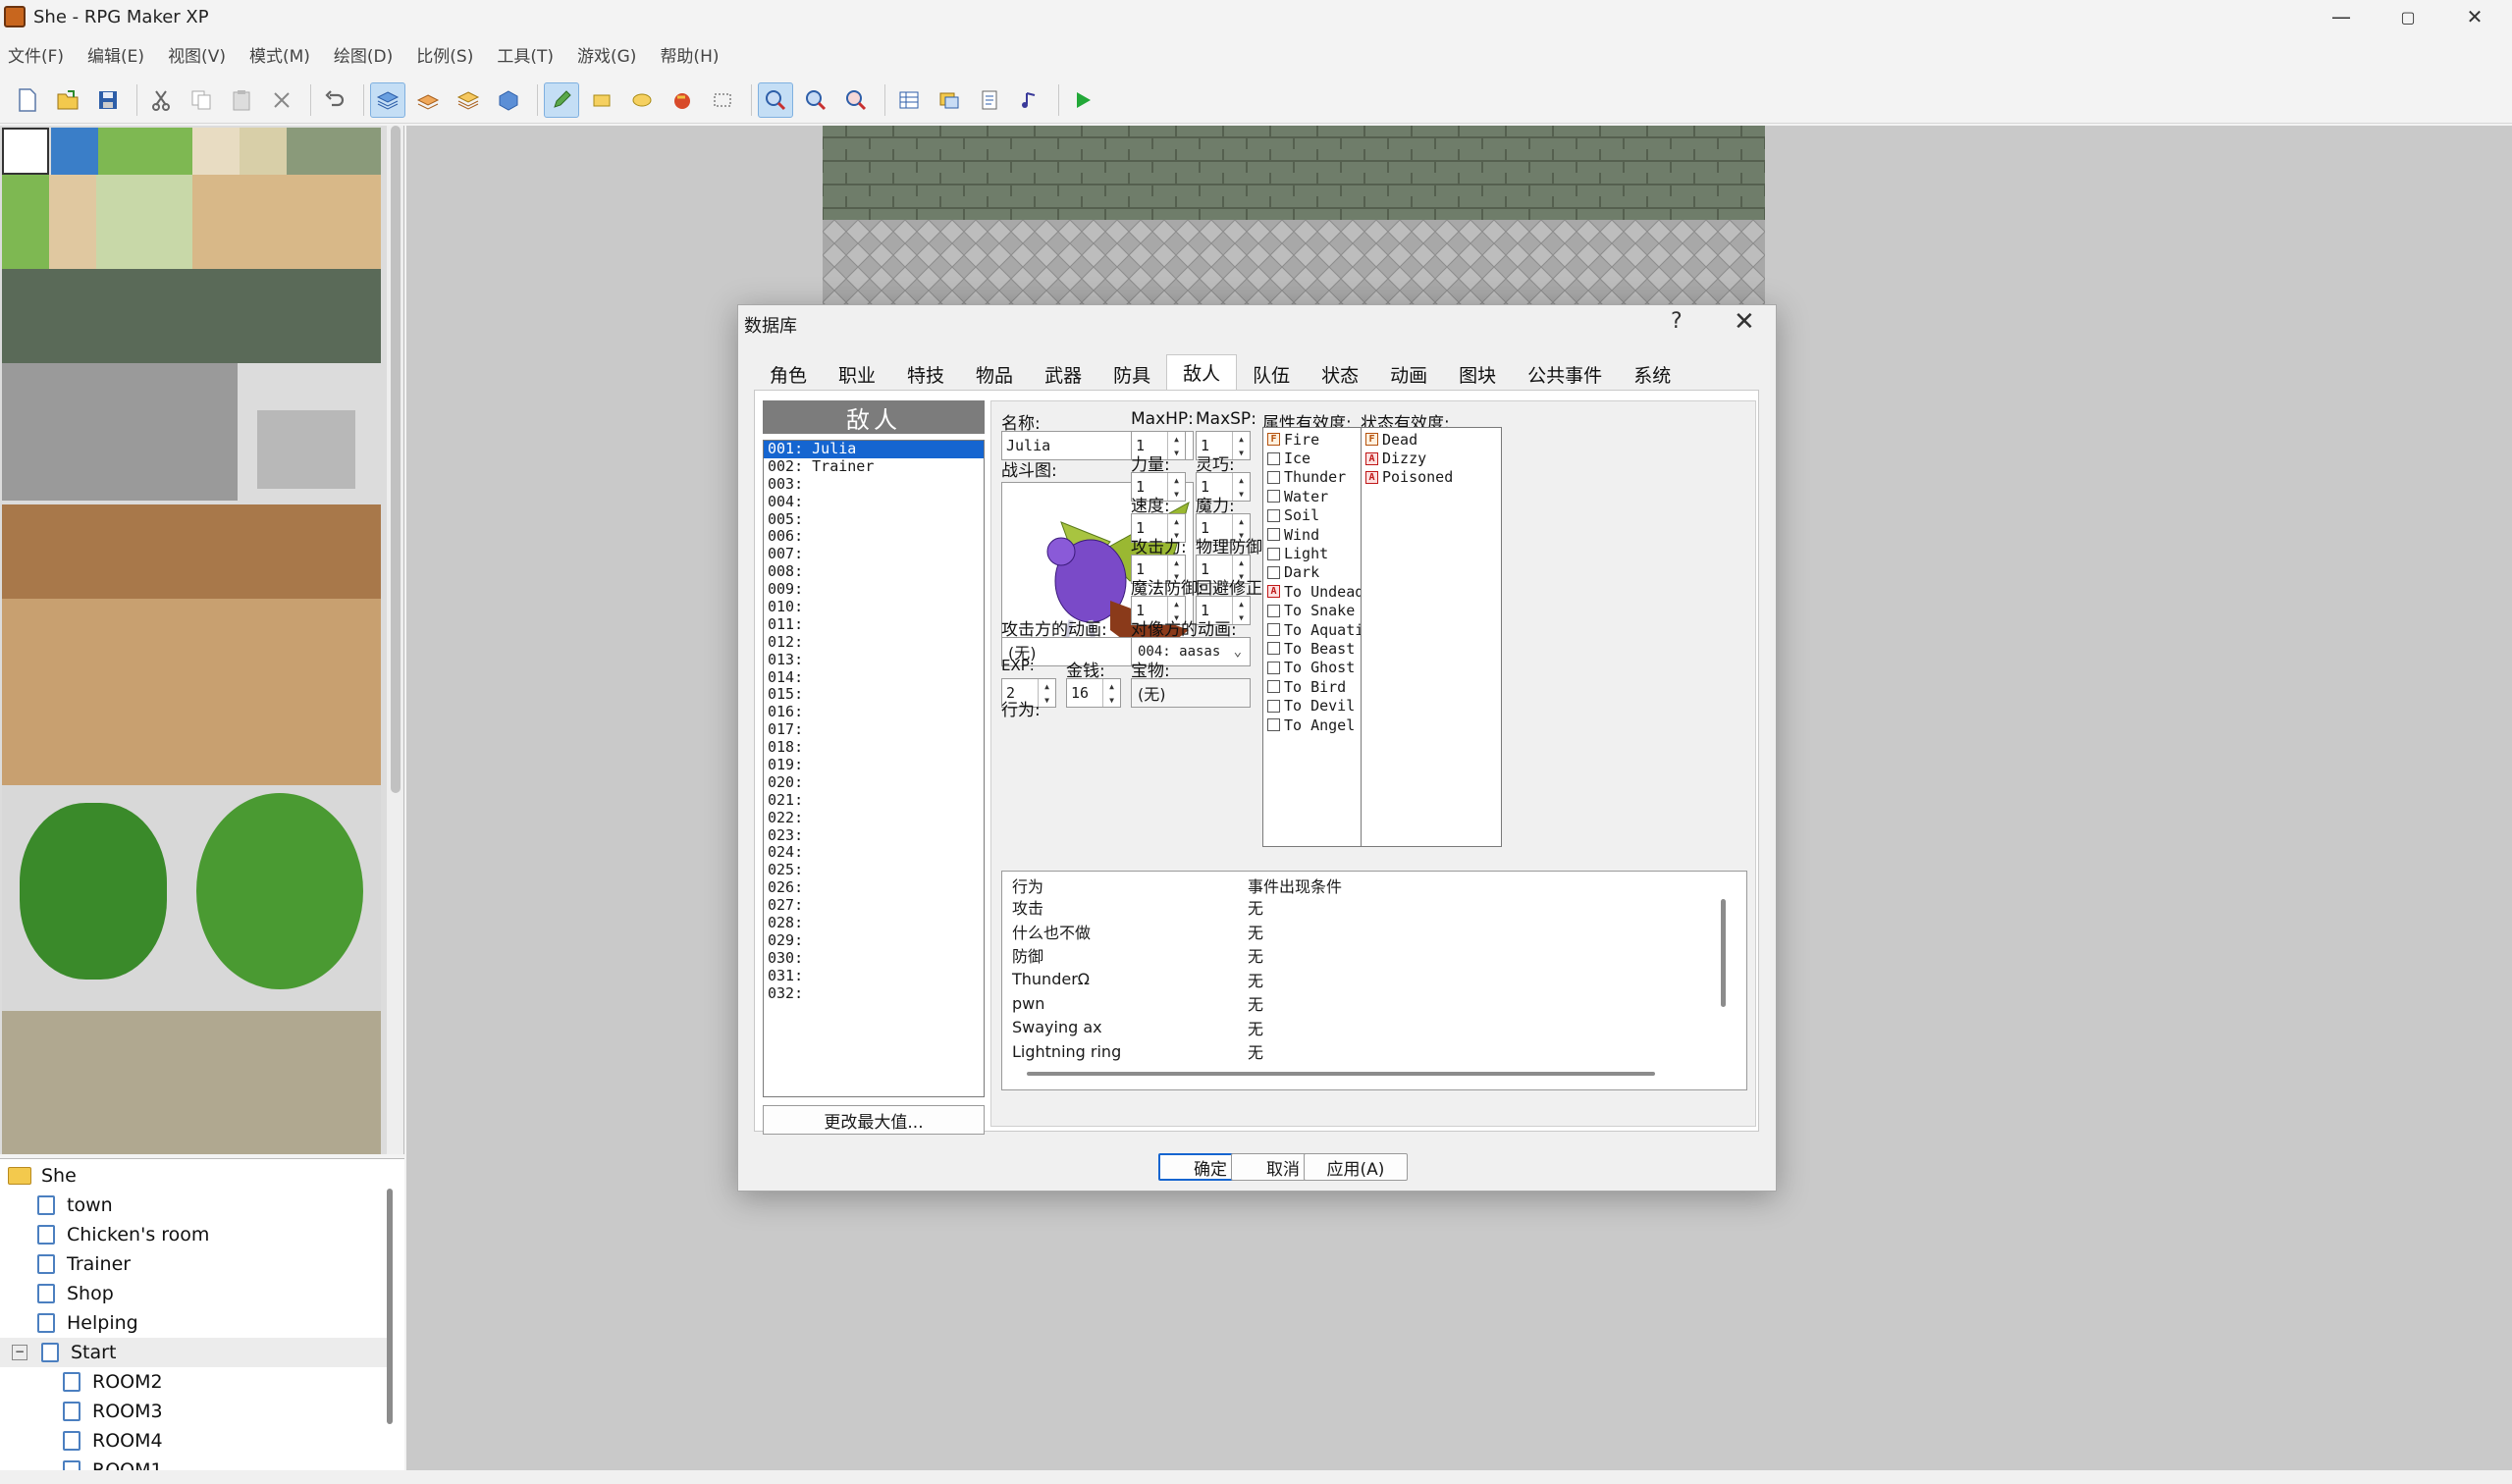 Image resolution: width=2512 pixels, height=1484 pixels. Describe the element at coordinates (115, 55) in the screenshot. I see `menu-edit: 编辑(E)` at that location.